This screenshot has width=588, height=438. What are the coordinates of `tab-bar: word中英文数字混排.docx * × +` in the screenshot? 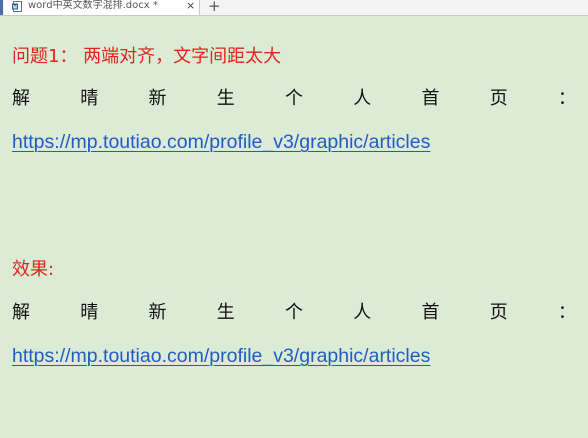 It's located at (294, 8).